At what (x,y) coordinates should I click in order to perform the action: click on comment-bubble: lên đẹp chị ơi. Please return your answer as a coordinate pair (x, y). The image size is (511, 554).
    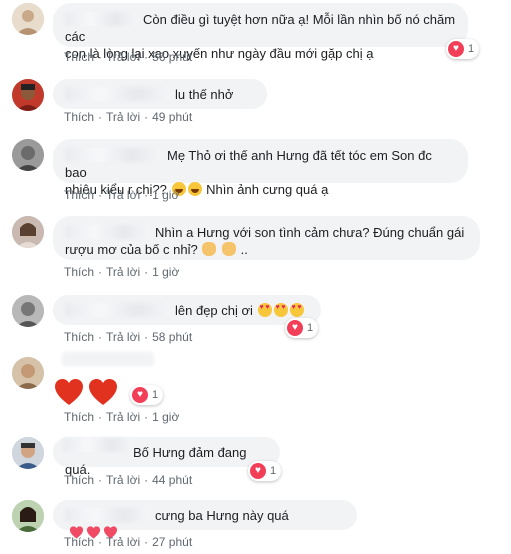
    Looking at the image, I should click on (187, 310).